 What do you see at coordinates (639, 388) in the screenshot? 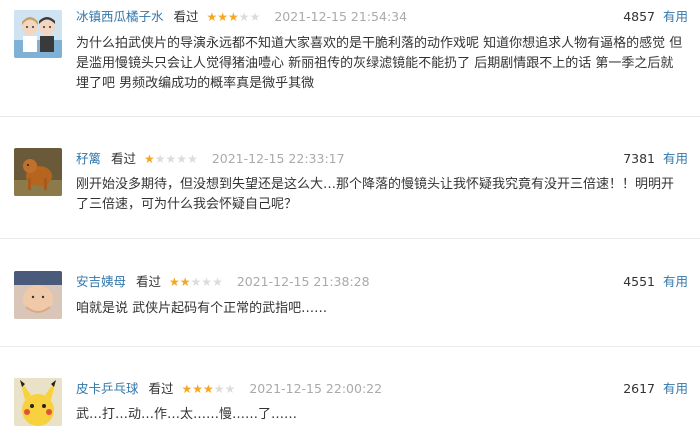
I see `vote-count: 2617` at bounding box center [639, 388].